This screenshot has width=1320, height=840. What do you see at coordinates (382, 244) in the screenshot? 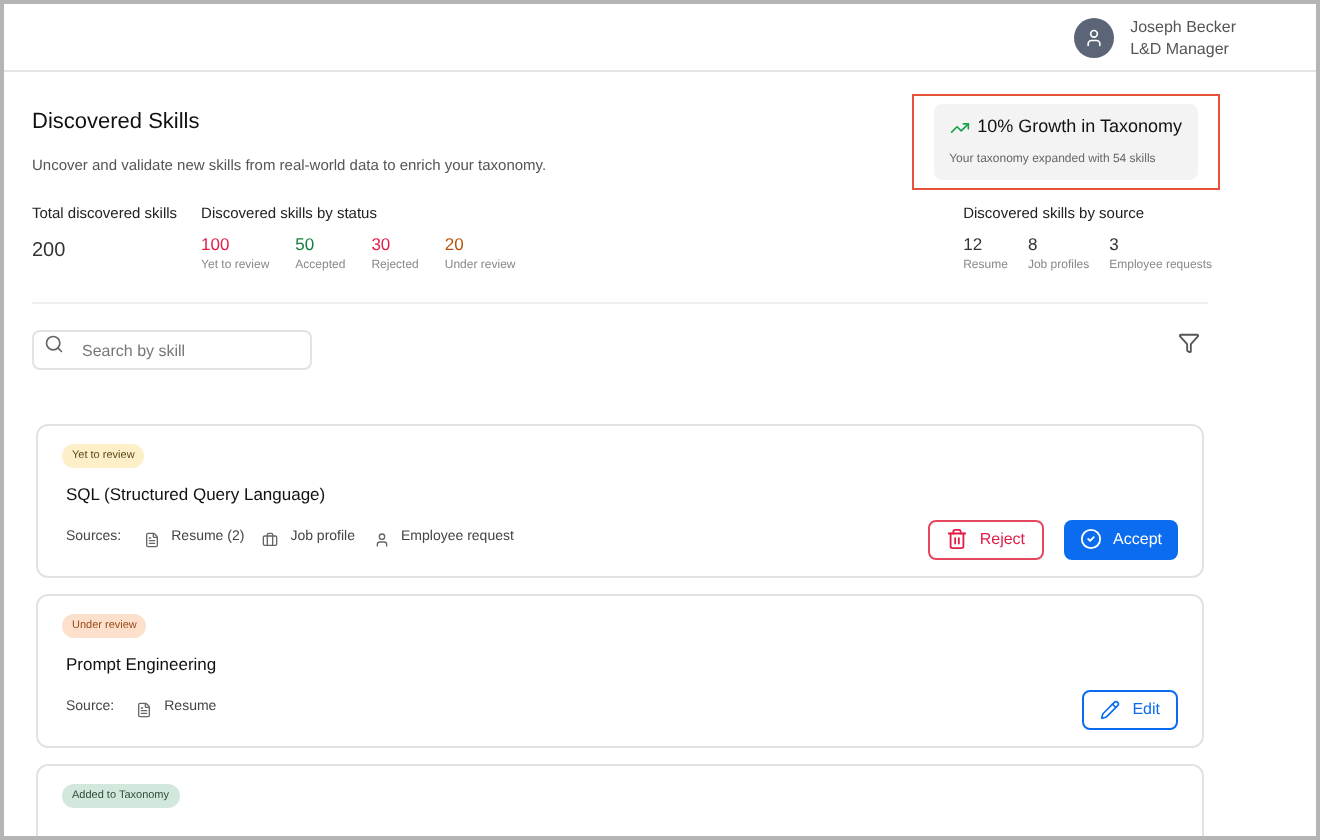
I see `stat-value: 30` at bounding box center [382, 244].